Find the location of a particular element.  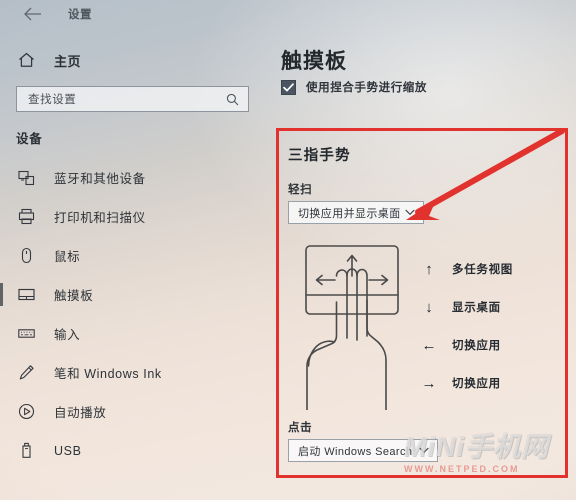

autoplay-icon is located at coordinates (26, 412).